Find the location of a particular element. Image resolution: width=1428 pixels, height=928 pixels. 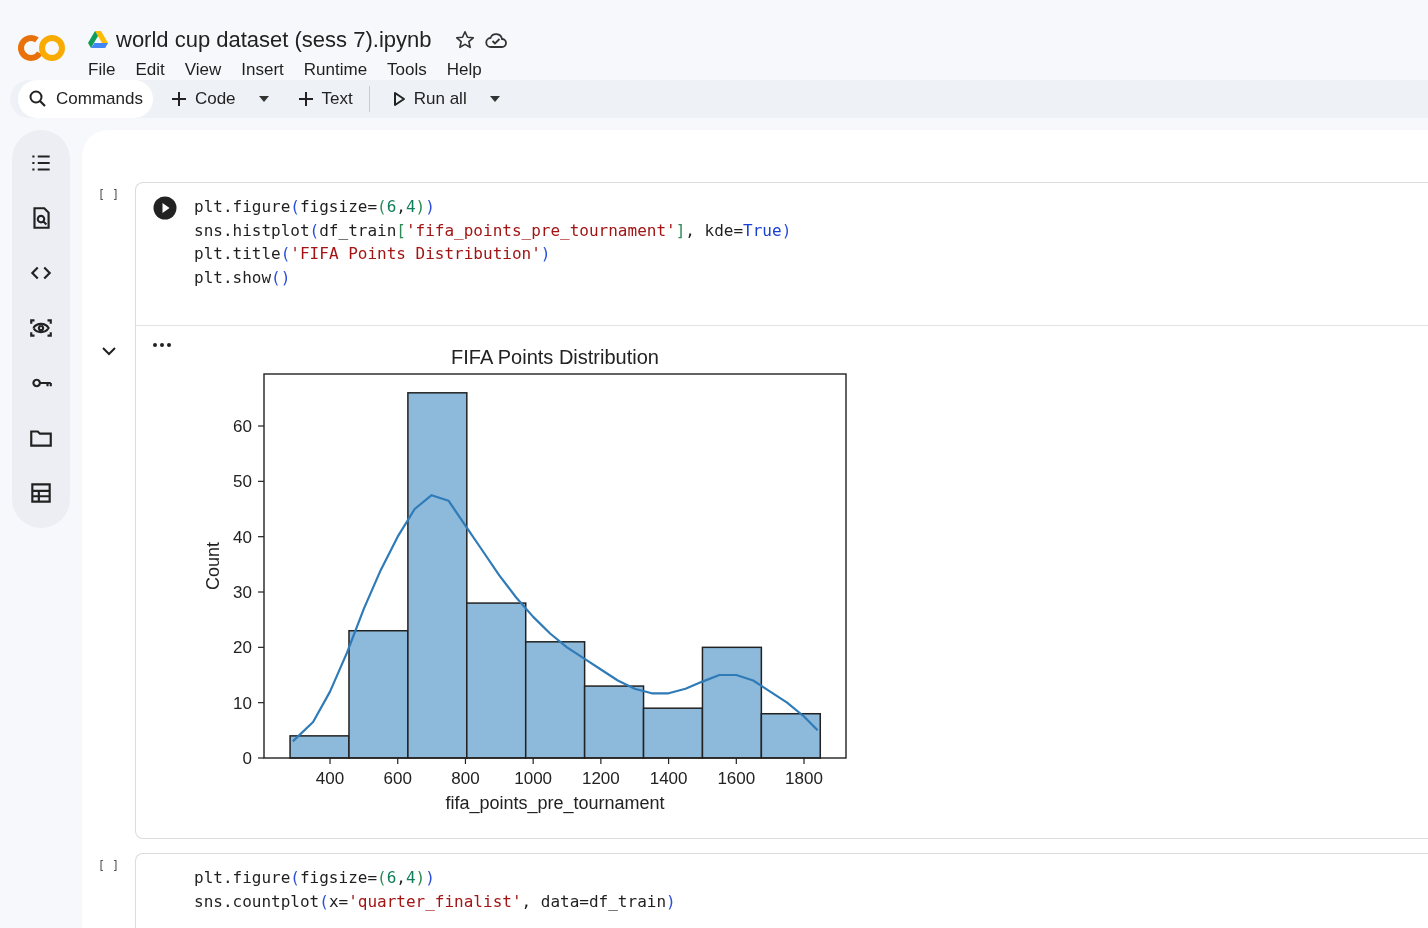

x-tick-label: 1800 is located at coordinates (804, 778).